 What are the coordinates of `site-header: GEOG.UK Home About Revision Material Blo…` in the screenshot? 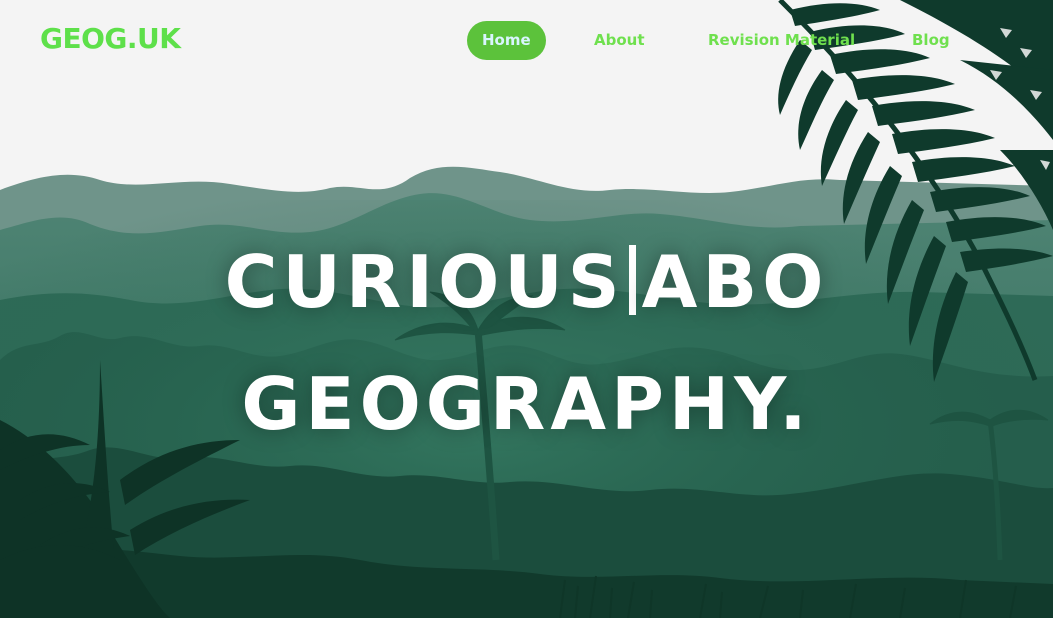 It's located at (526, 41).